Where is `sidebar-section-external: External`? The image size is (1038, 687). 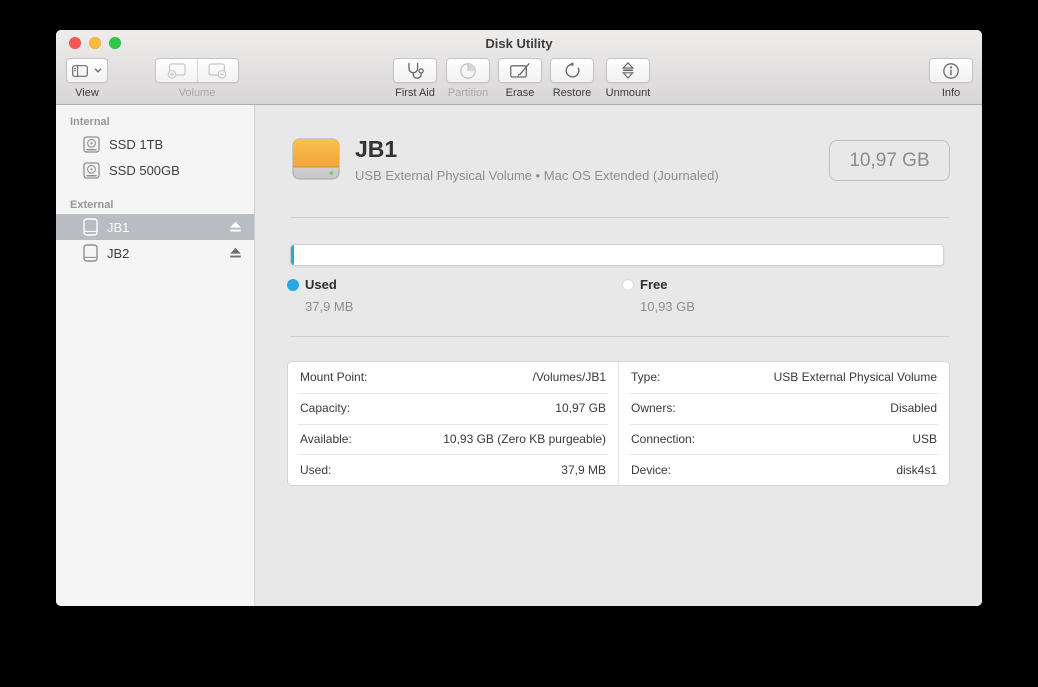
sidebar-section-external: External is located at coordinates (92, 205).